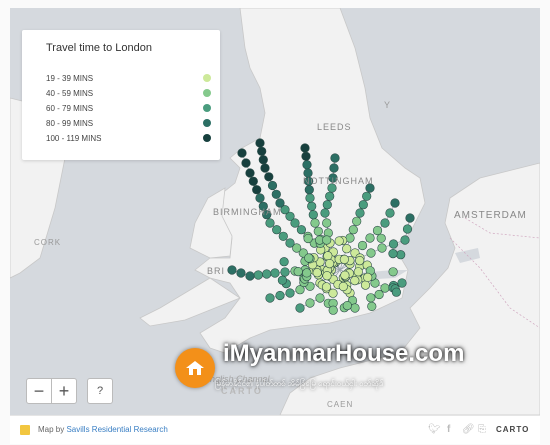 This screenshot has width=550, height=445. I want to click on link-icon: 🔗︎, so click(468, 429).